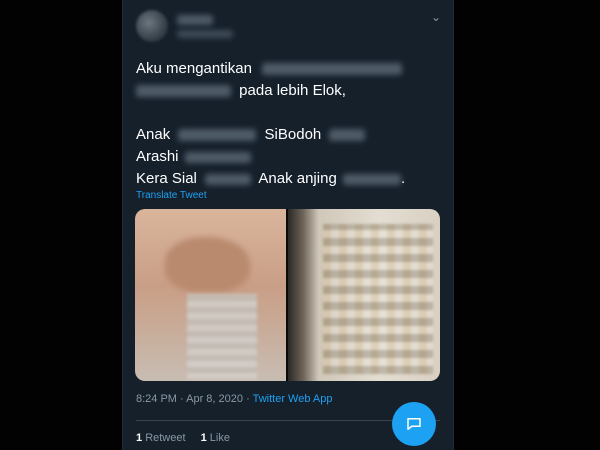  I want to click on retweet-count: 1, so click(139, 438).